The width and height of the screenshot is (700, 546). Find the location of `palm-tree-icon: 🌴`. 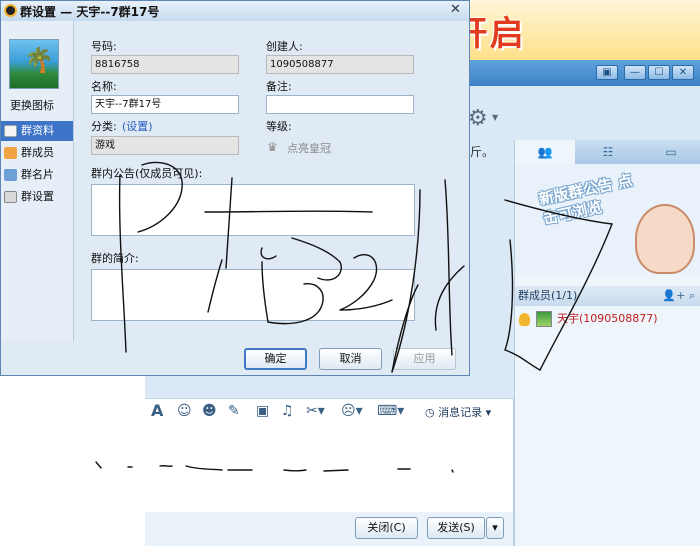

palm-tree-icon: 🌴 is located at coordinates (39, 60).